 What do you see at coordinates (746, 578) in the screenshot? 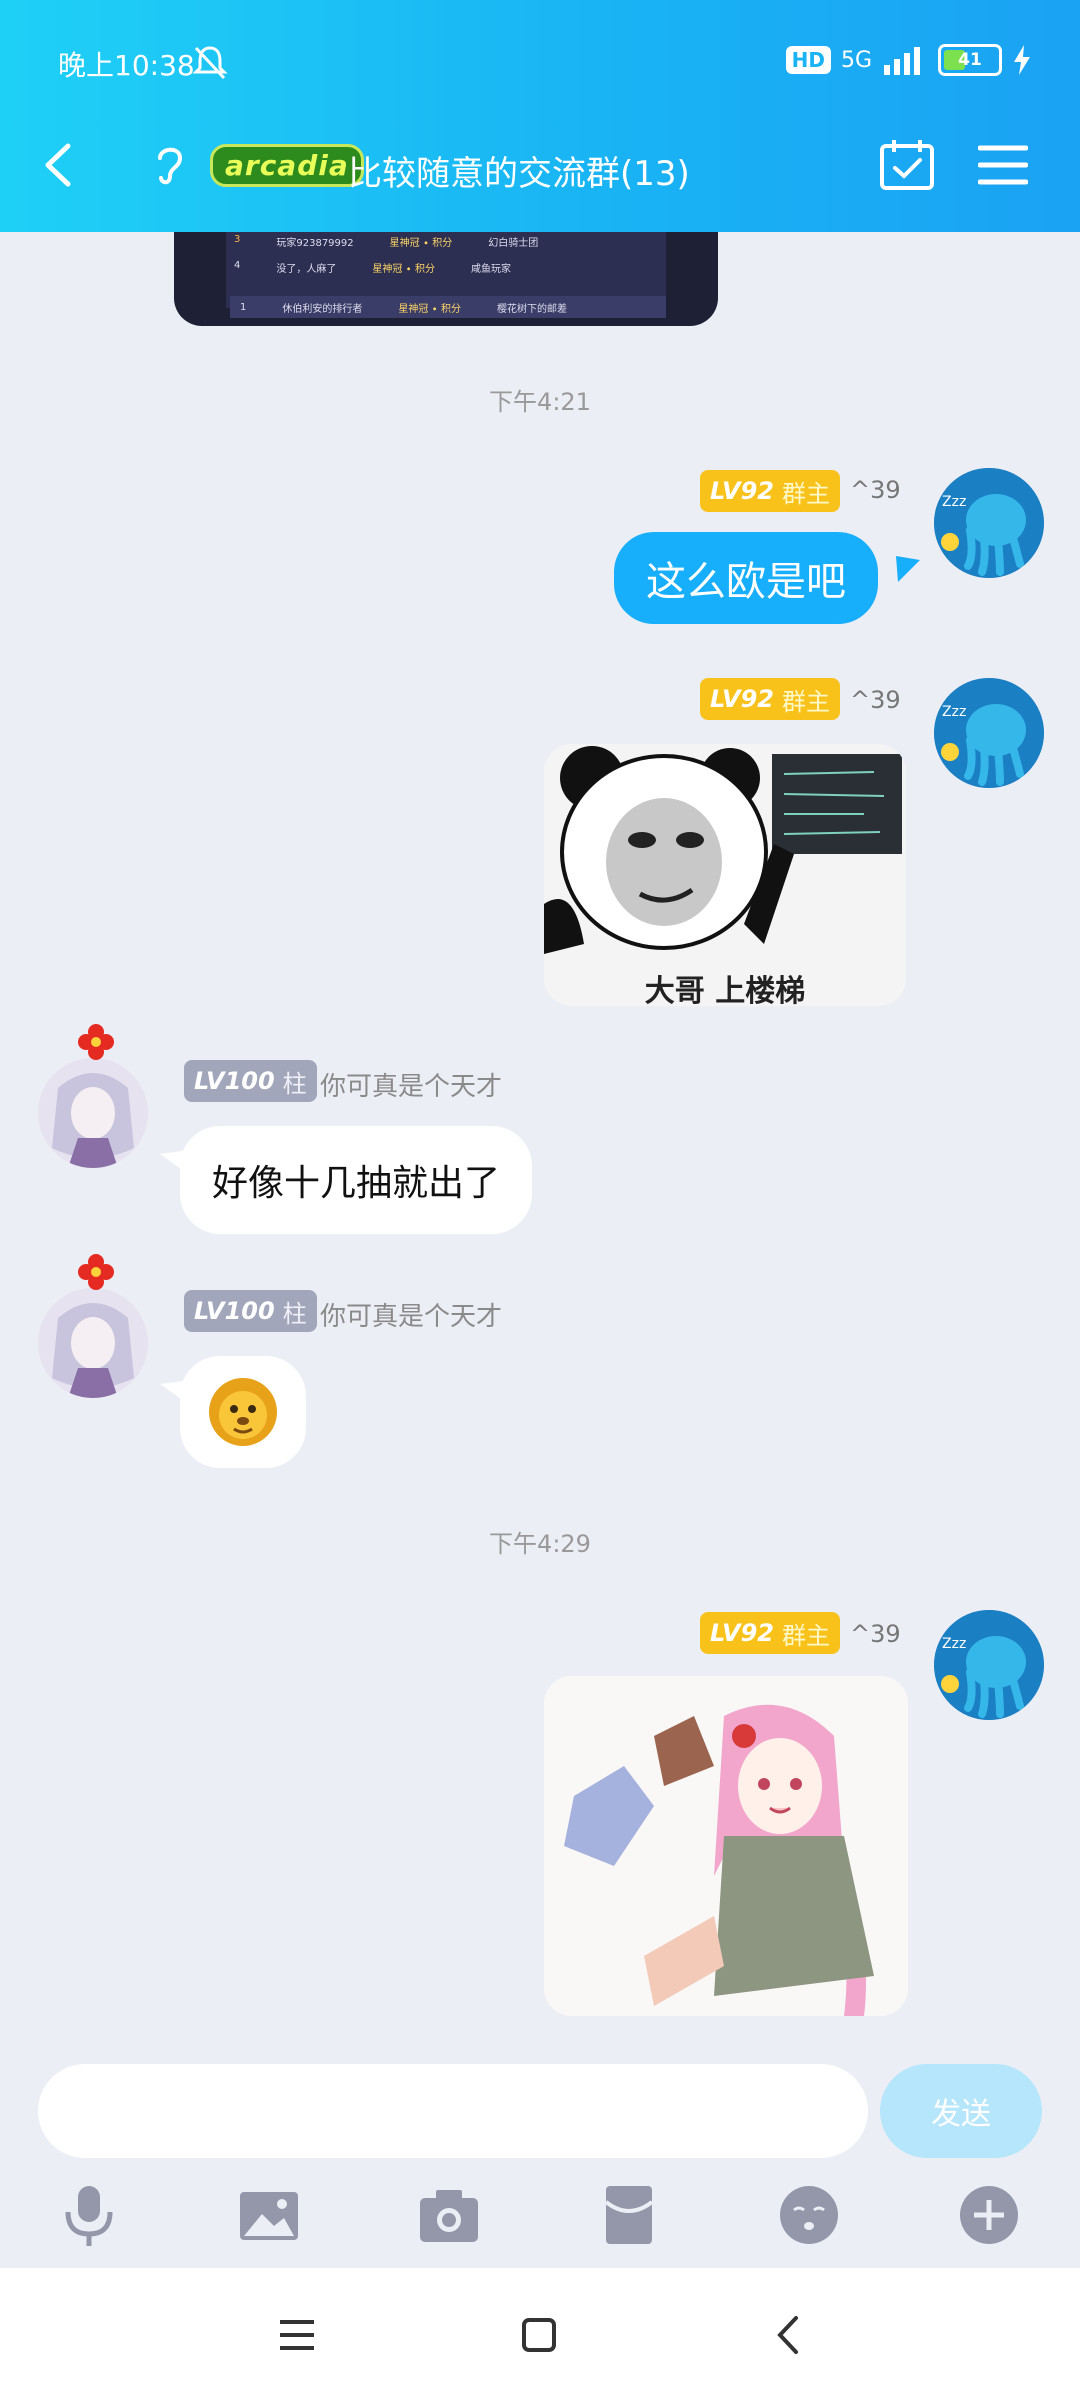
I see `message-bubble-outgoing: 这么欧是吧` at bounding box center [746, 578].